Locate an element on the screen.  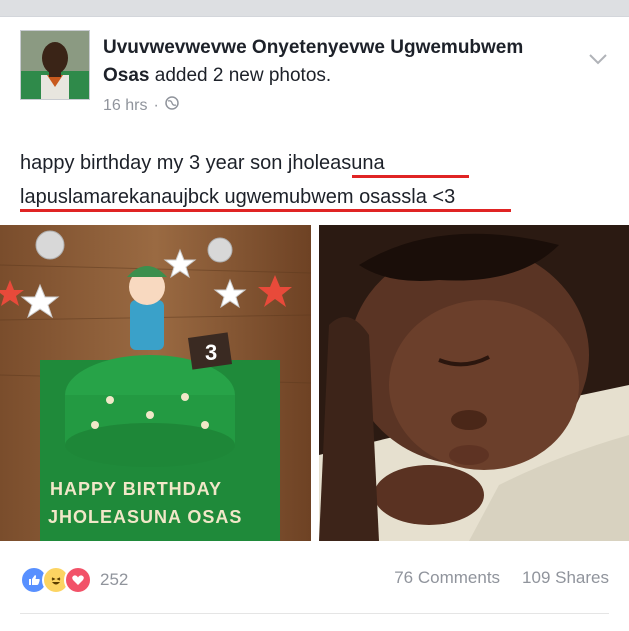
post-action: added 2 new photos. is located at coordinates (243, 75).